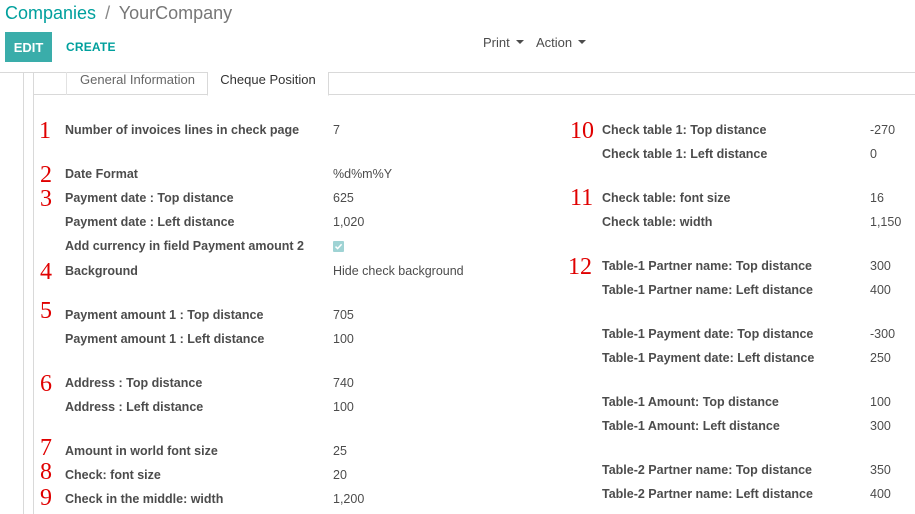 This screenshot has height=514, width=915. I want to click on field-value: 25, so click(340, 451).